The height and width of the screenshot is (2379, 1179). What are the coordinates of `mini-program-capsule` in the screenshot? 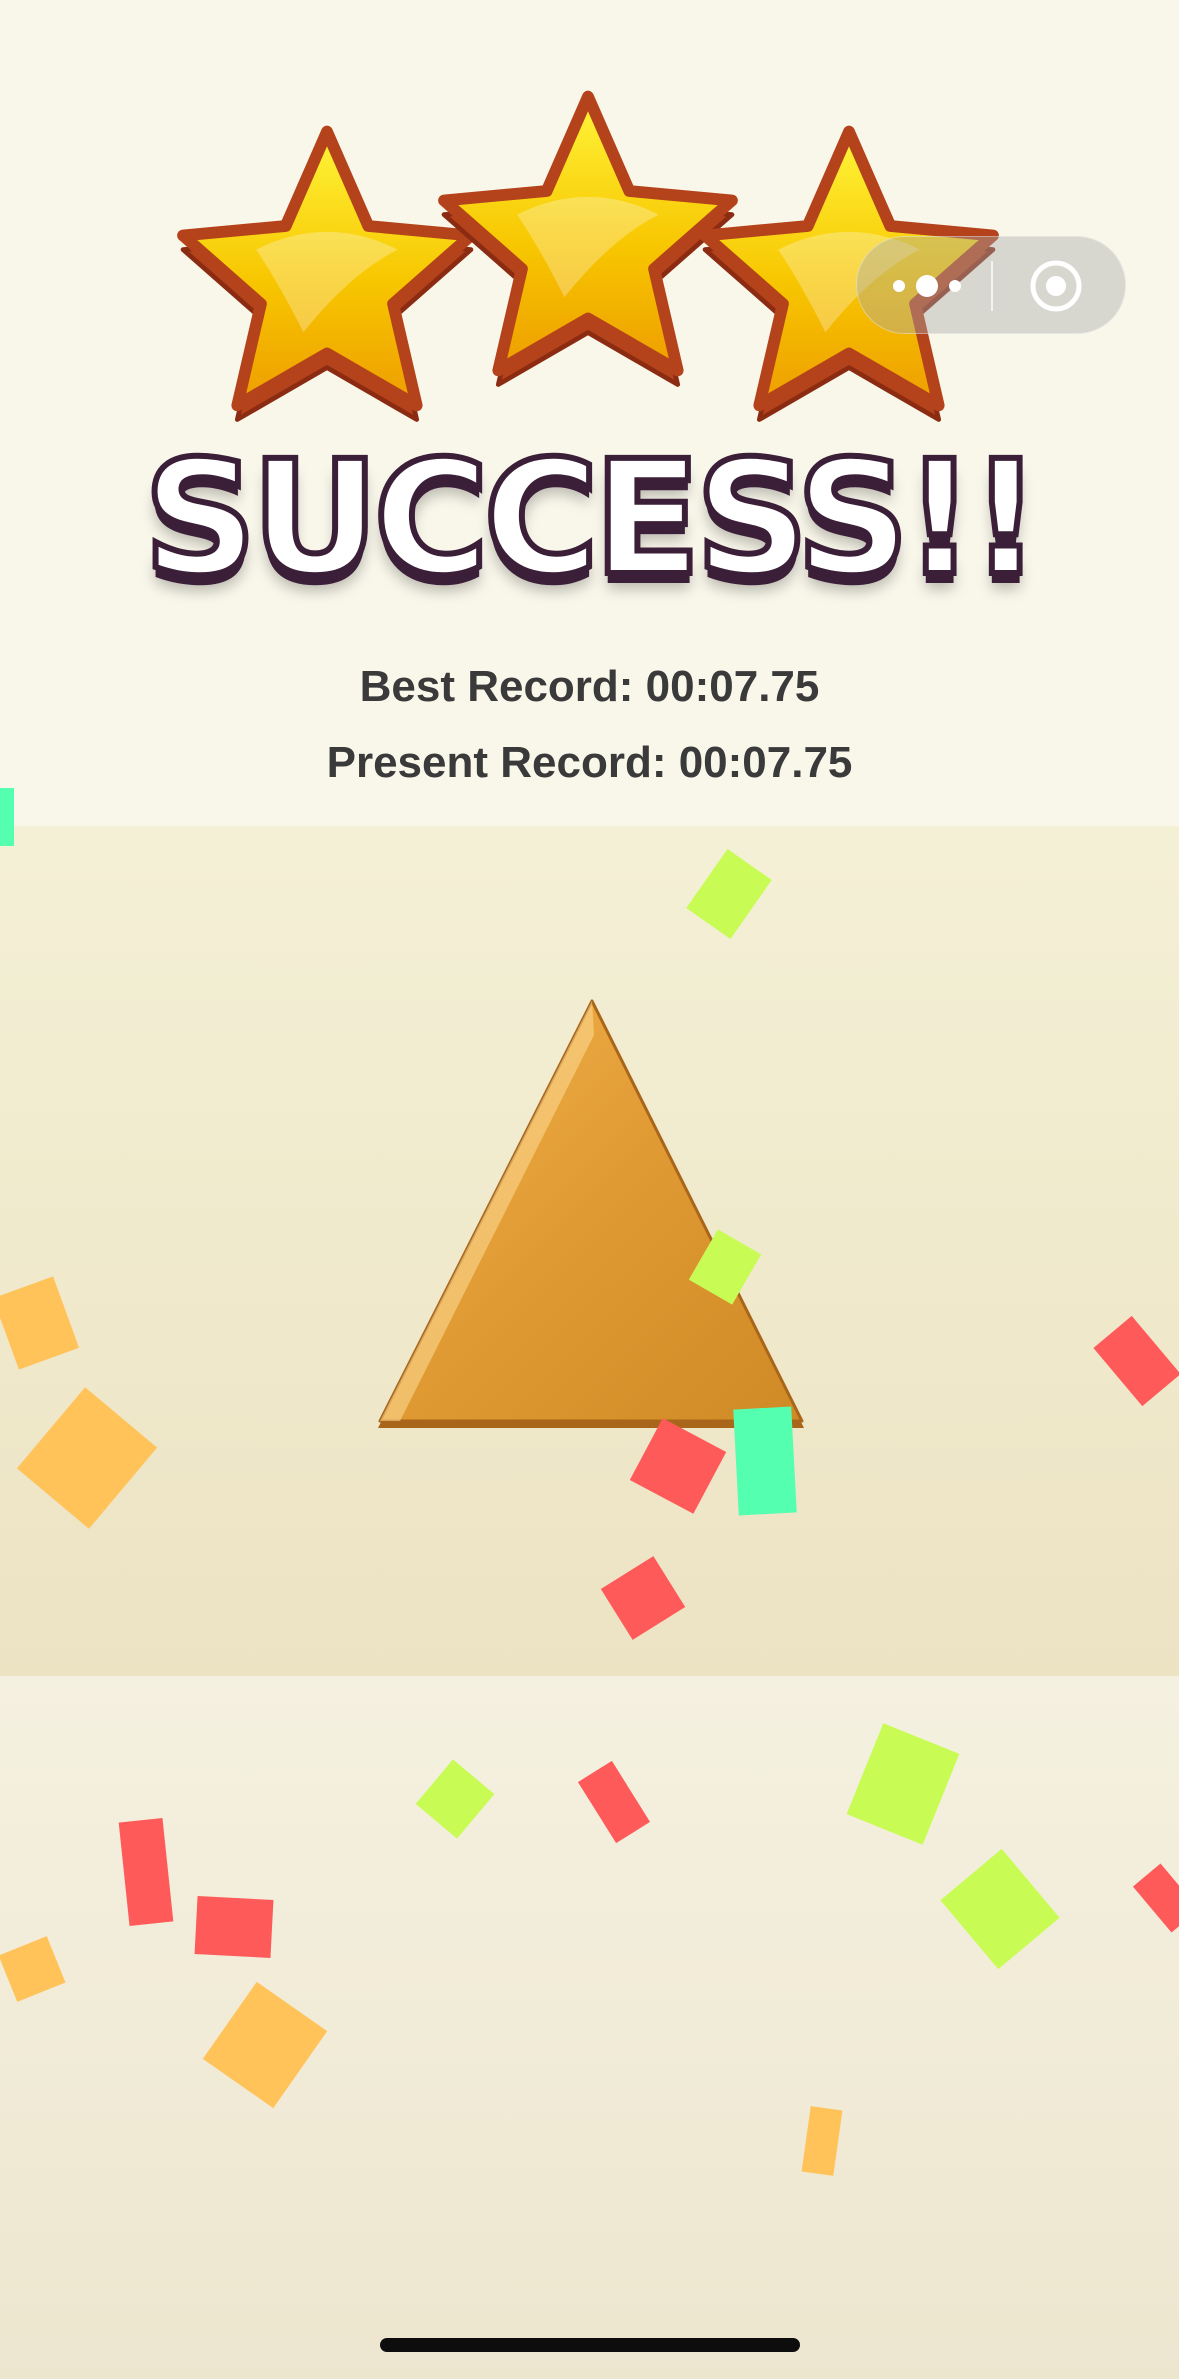 It's located at (991, 285).